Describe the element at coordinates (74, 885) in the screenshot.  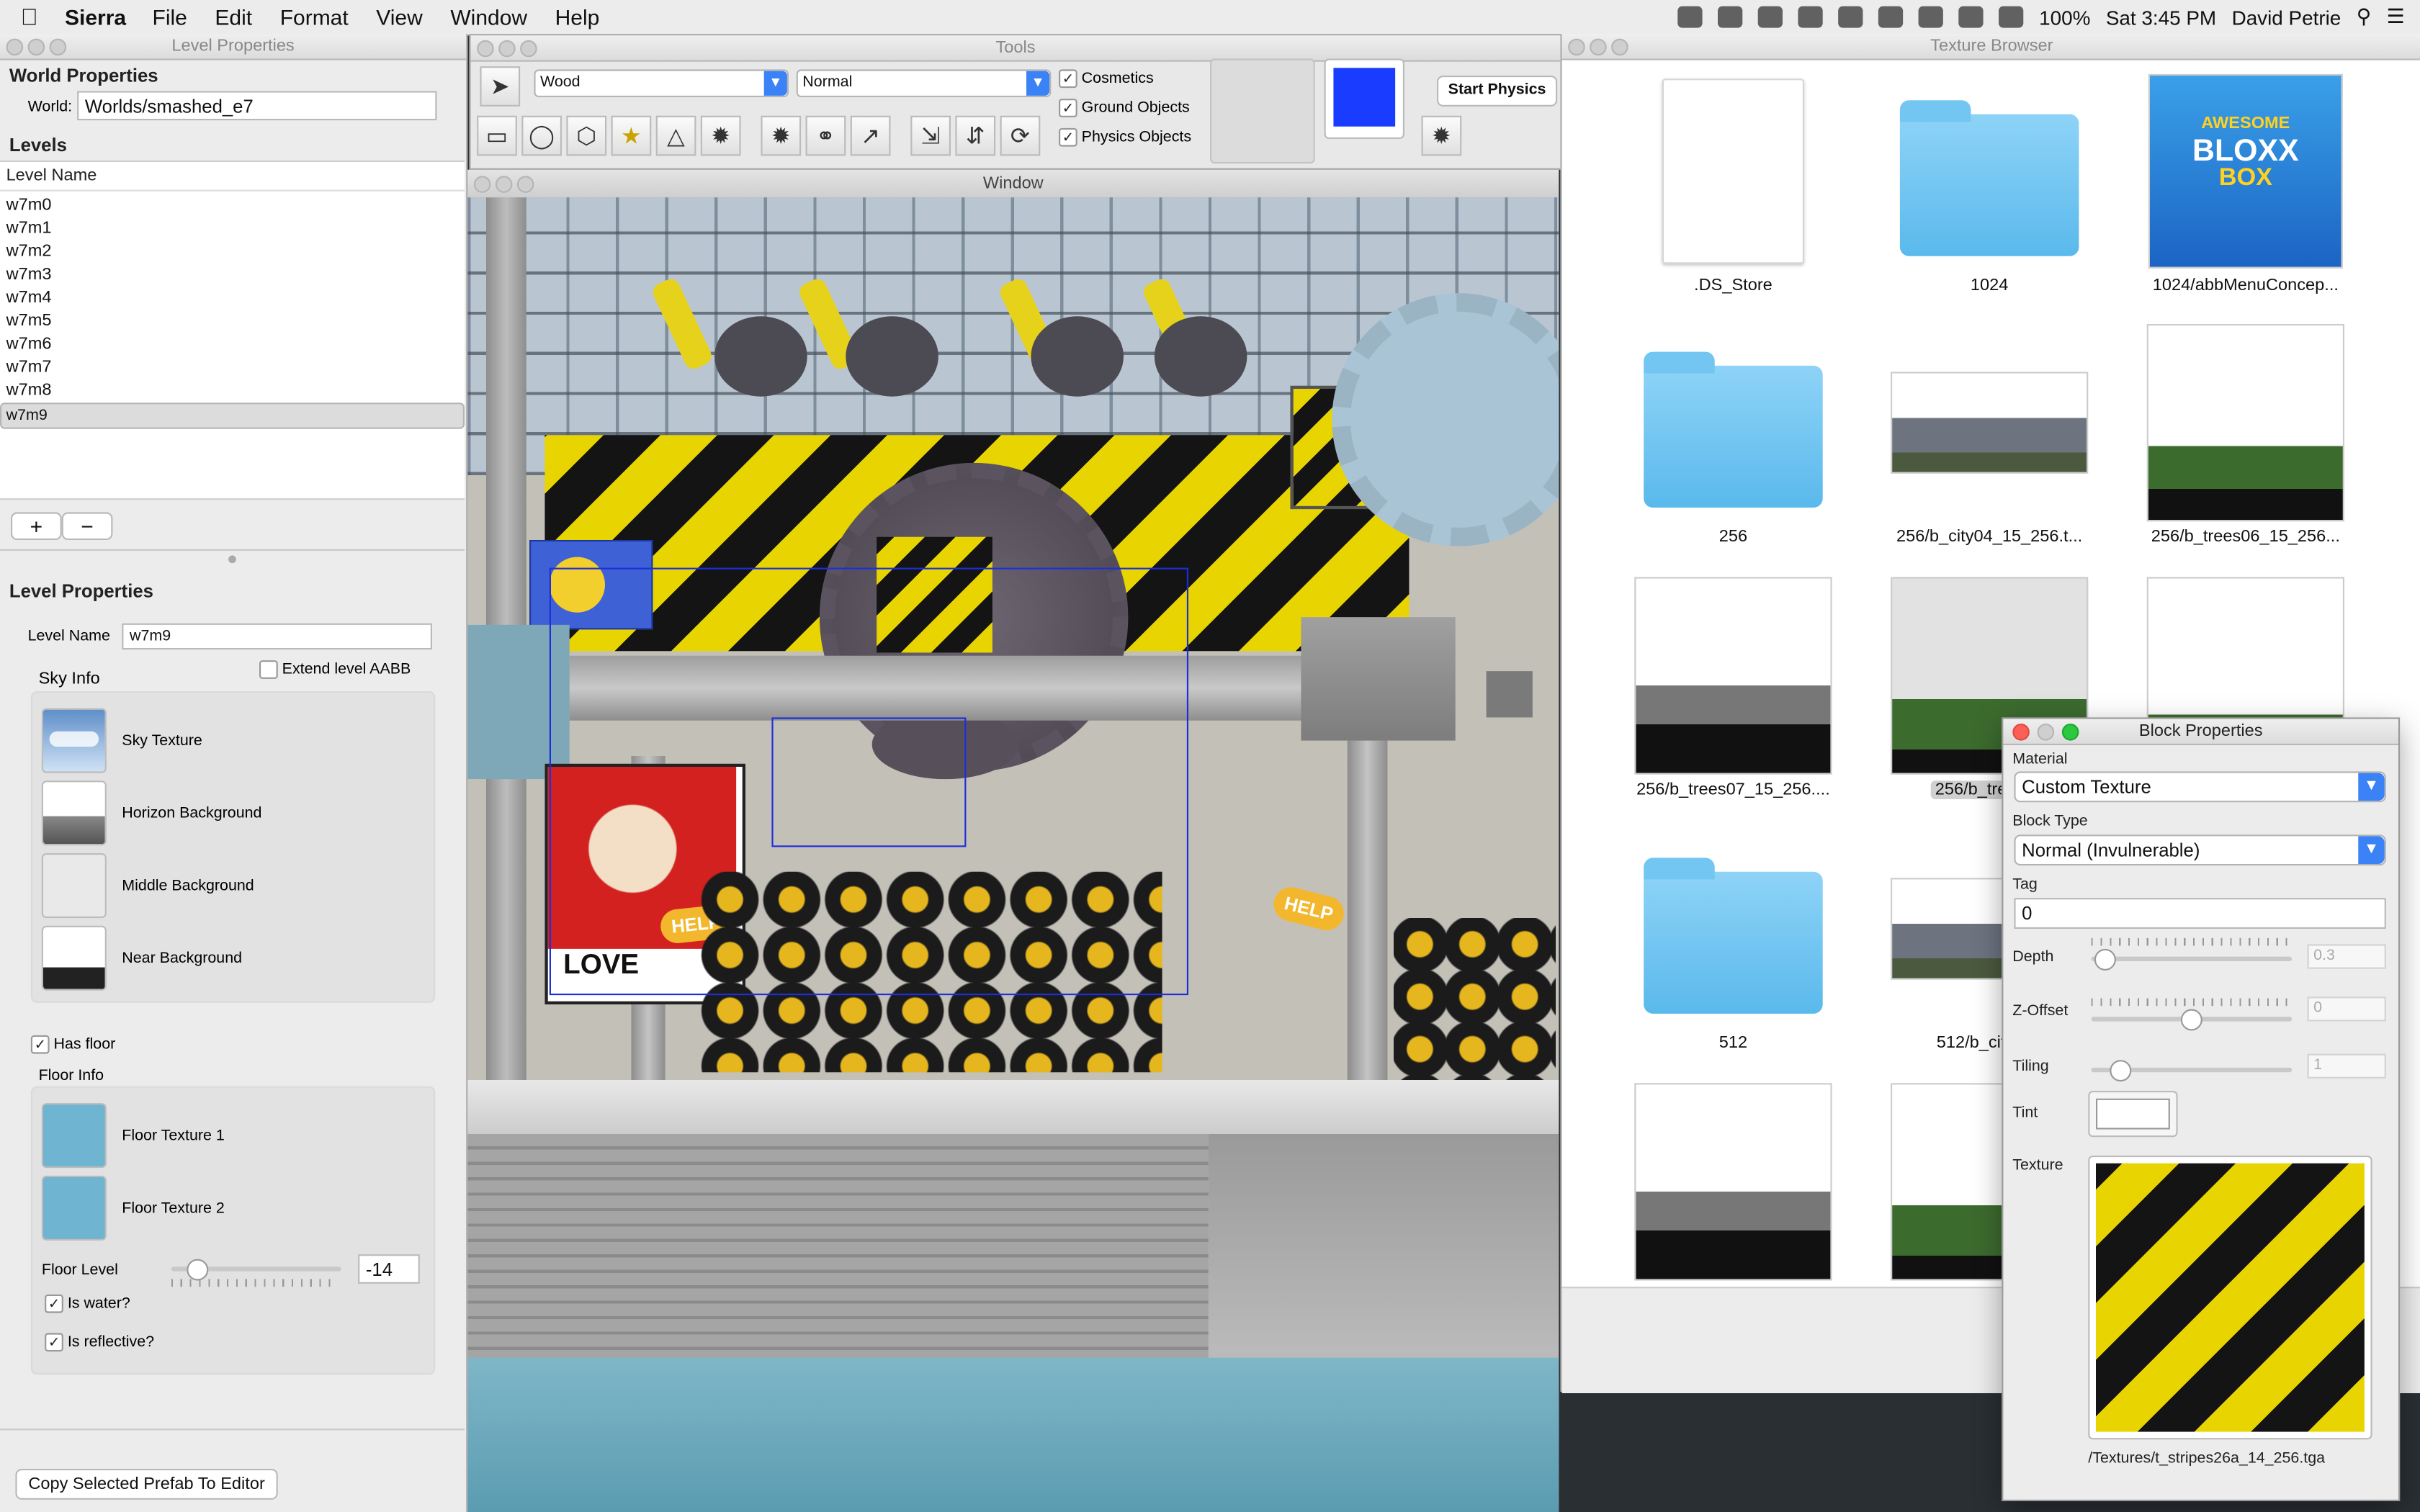
I see `middle-background-thumbnail` at that location.